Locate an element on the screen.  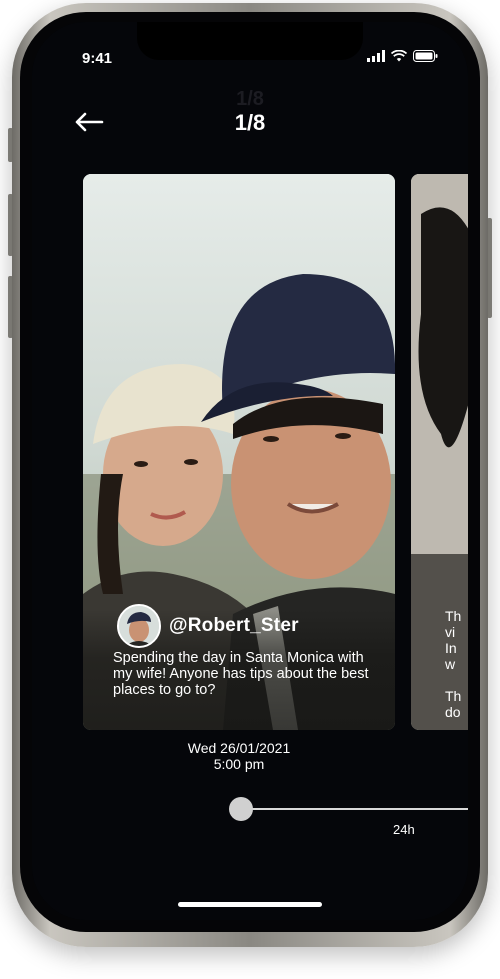
status-icons is located at coordinates (402, 56).